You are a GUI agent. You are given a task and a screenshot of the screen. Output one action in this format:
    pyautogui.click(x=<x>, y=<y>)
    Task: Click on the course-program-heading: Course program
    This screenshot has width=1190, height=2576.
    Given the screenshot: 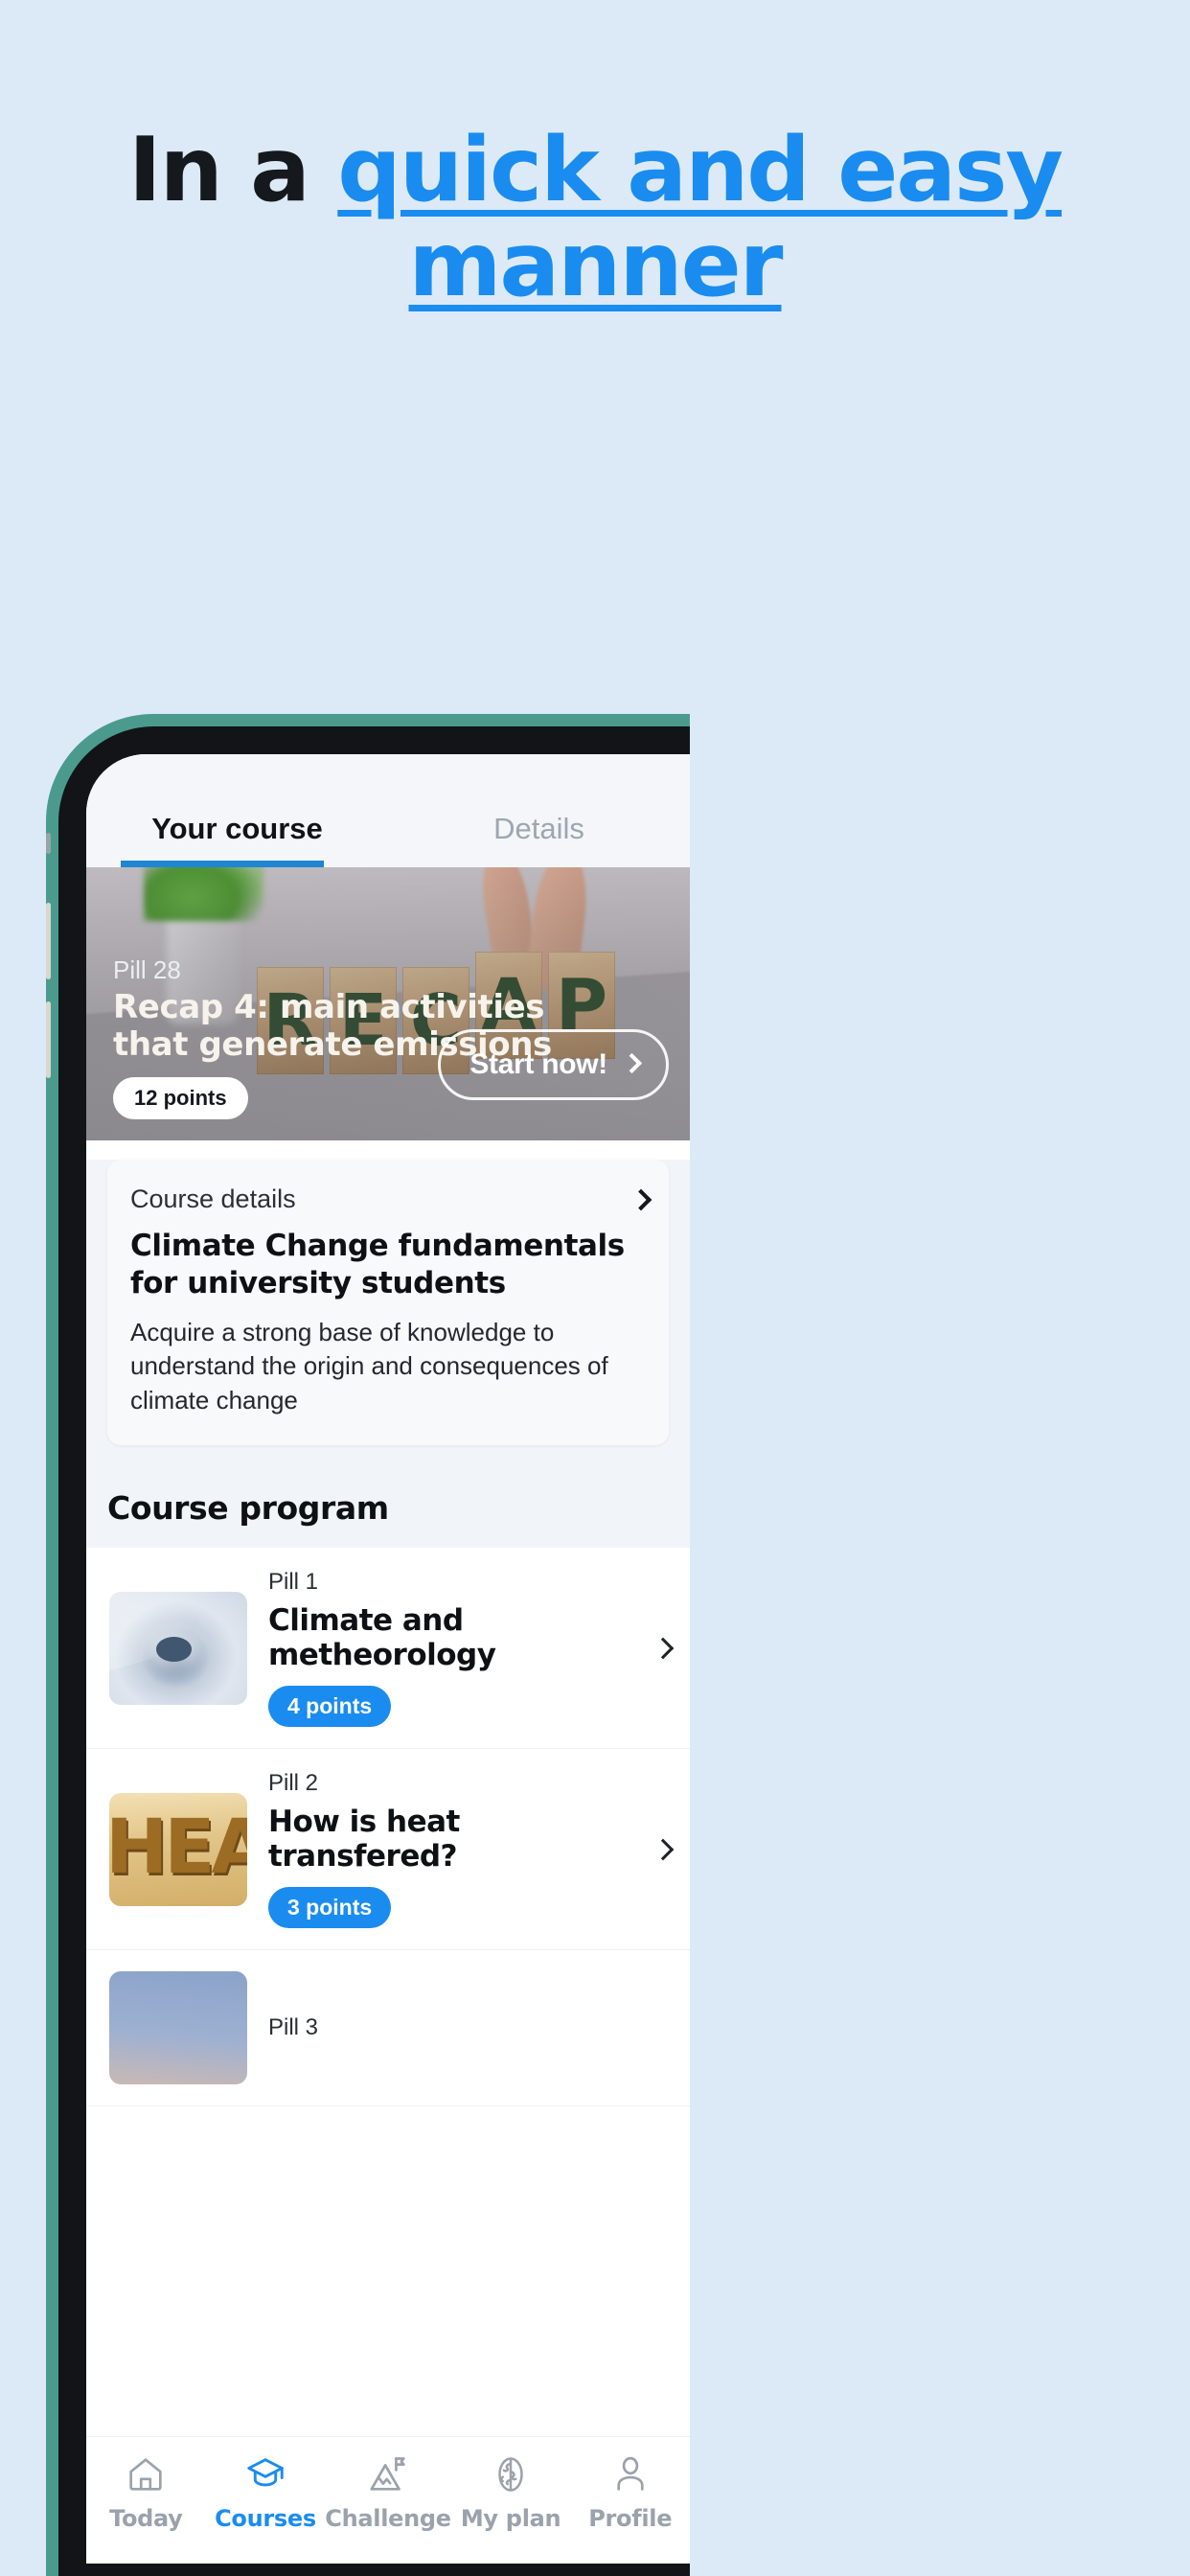 What is the action you would take?
    pyautogui.click(x=248, y=1508)
    